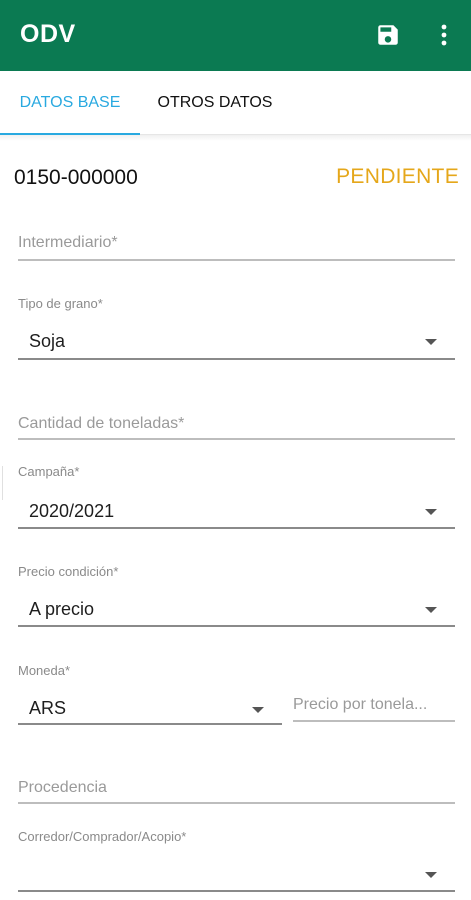 The image size is (471, 900). Describe the element at coordinates (236, 528) in the screenshot. I see `campana-underline` at that location.